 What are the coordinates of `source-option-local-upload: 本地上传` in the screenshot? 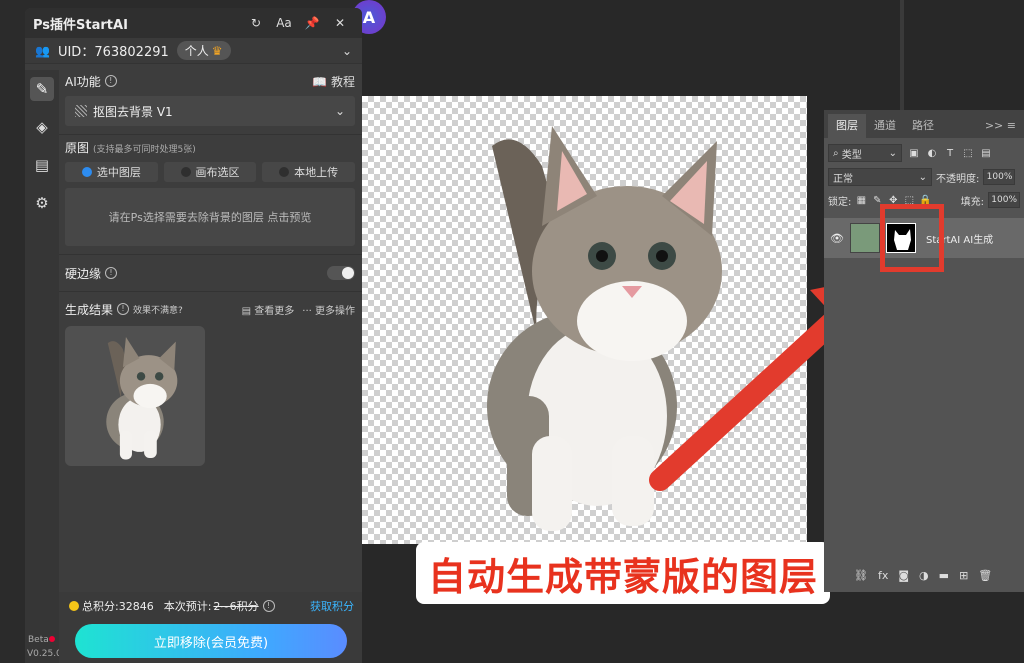 It's located at (309, 172).